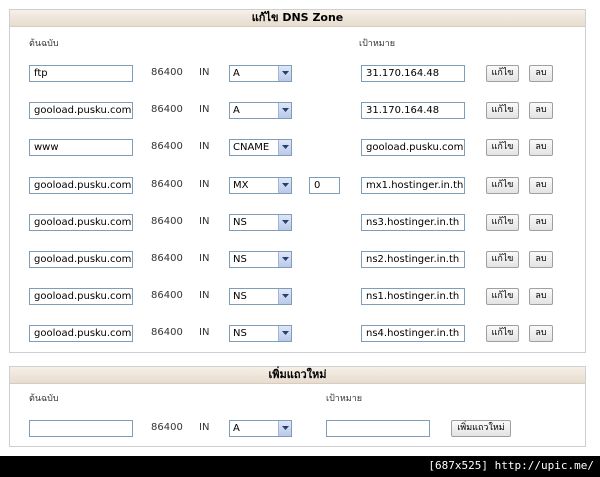 This screenshot has height=477, width=600. Describe the element at coordinates (413, 147) in the screenshot. I see `target-input: gooload.pusku.com` at that location.